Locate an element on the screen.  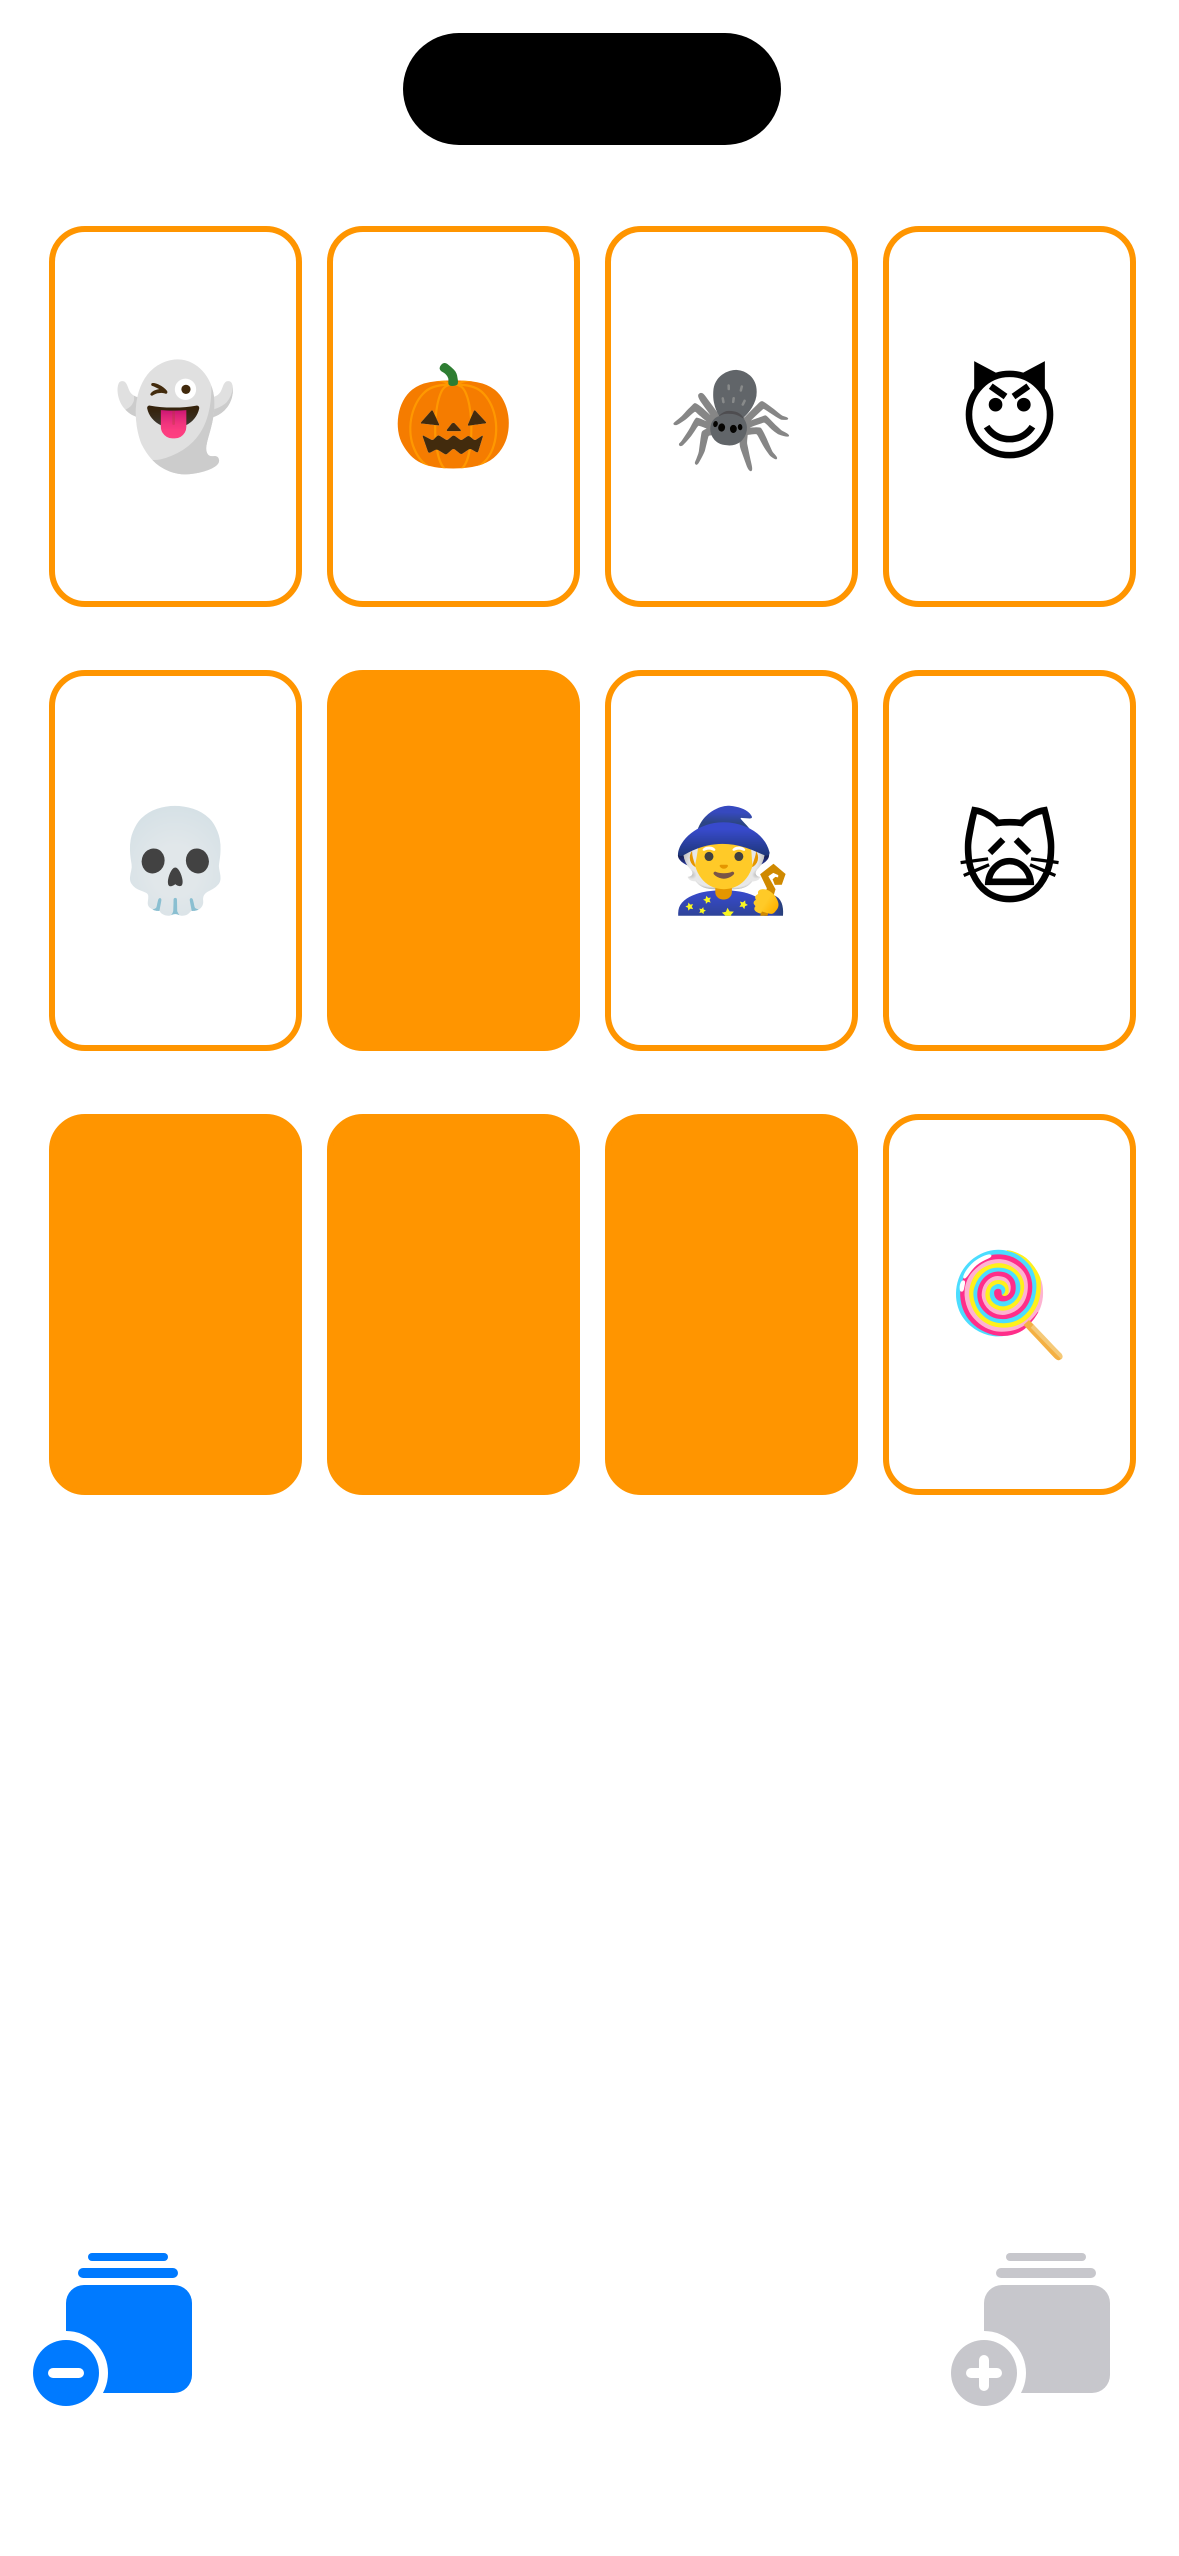
card-emoji: 😈 is located at coordinates (1009, 416).